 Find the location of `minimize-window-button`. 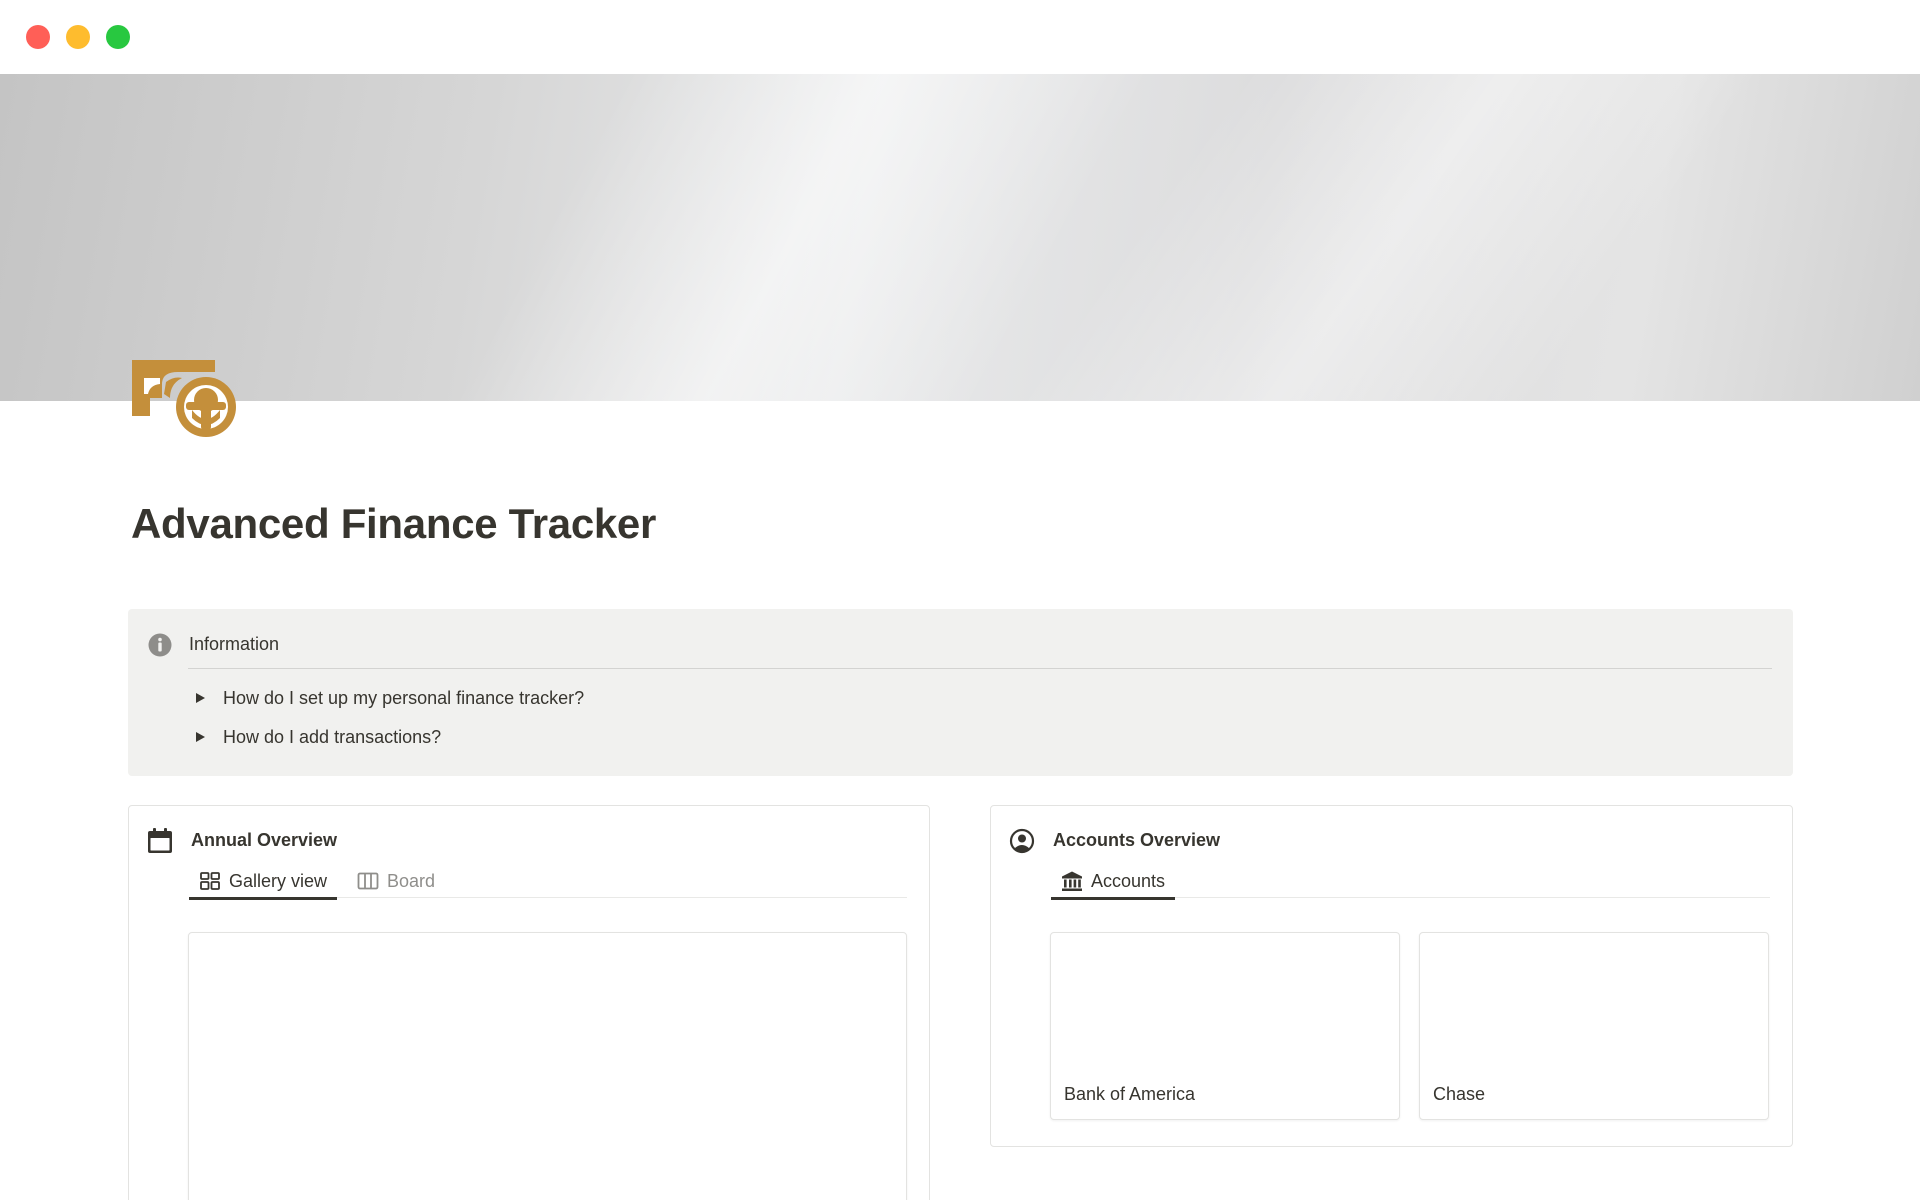

minimize-window-button is located at coordinates (78, 37).